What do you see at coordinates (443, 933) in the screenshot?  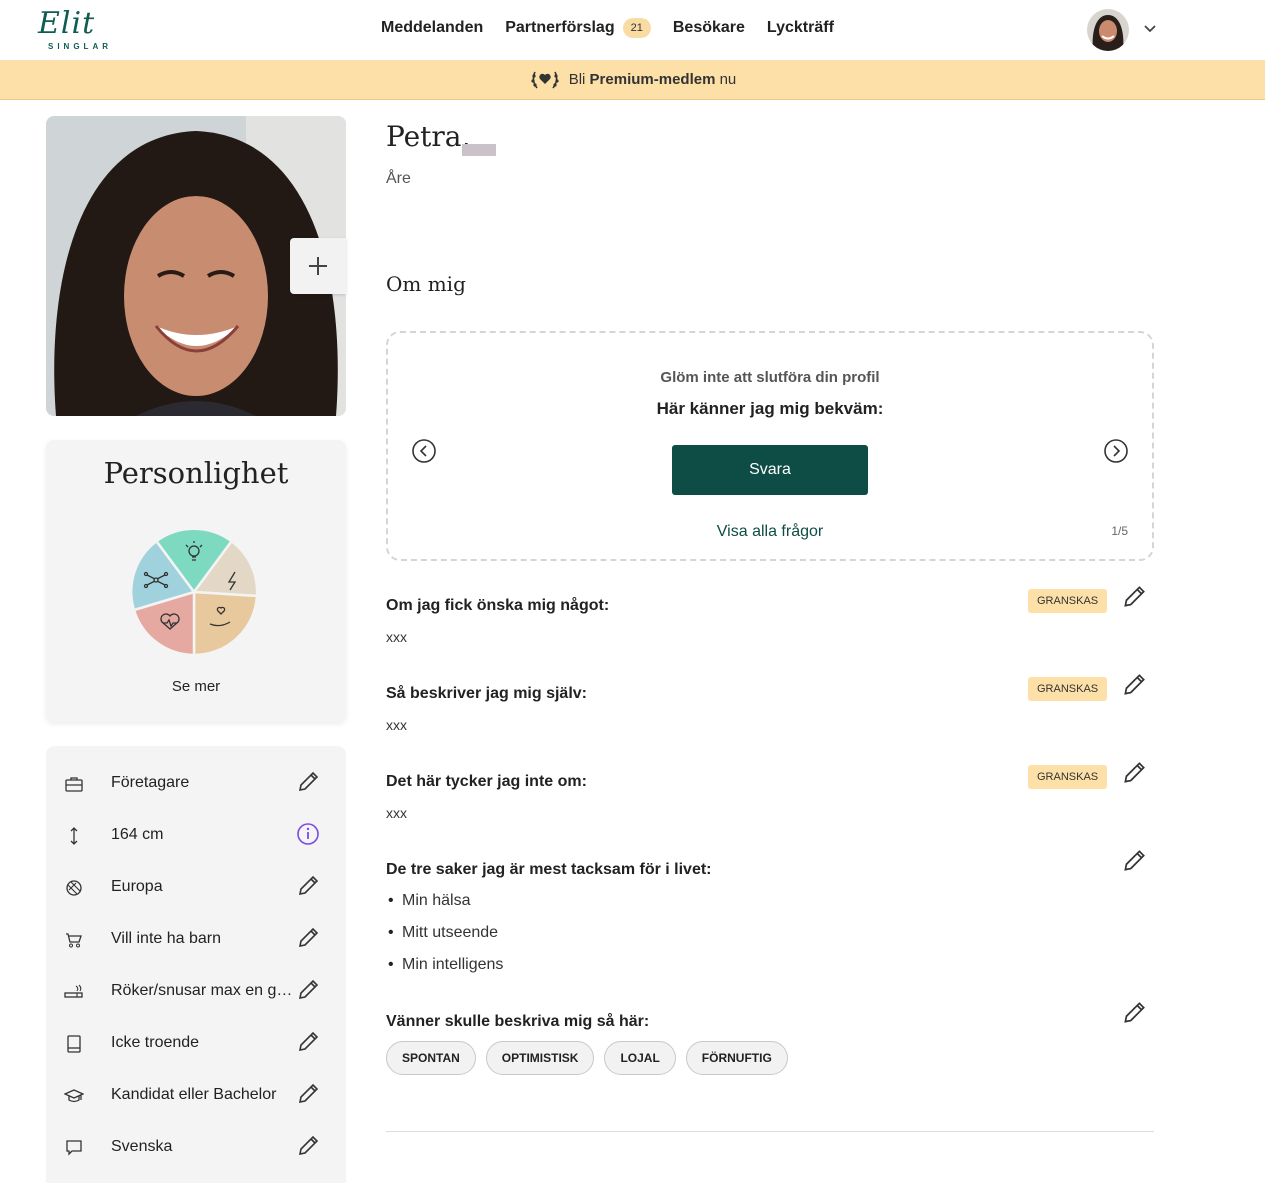 I see `list-item: Mitt utseende` at bounding box center [443, 933].